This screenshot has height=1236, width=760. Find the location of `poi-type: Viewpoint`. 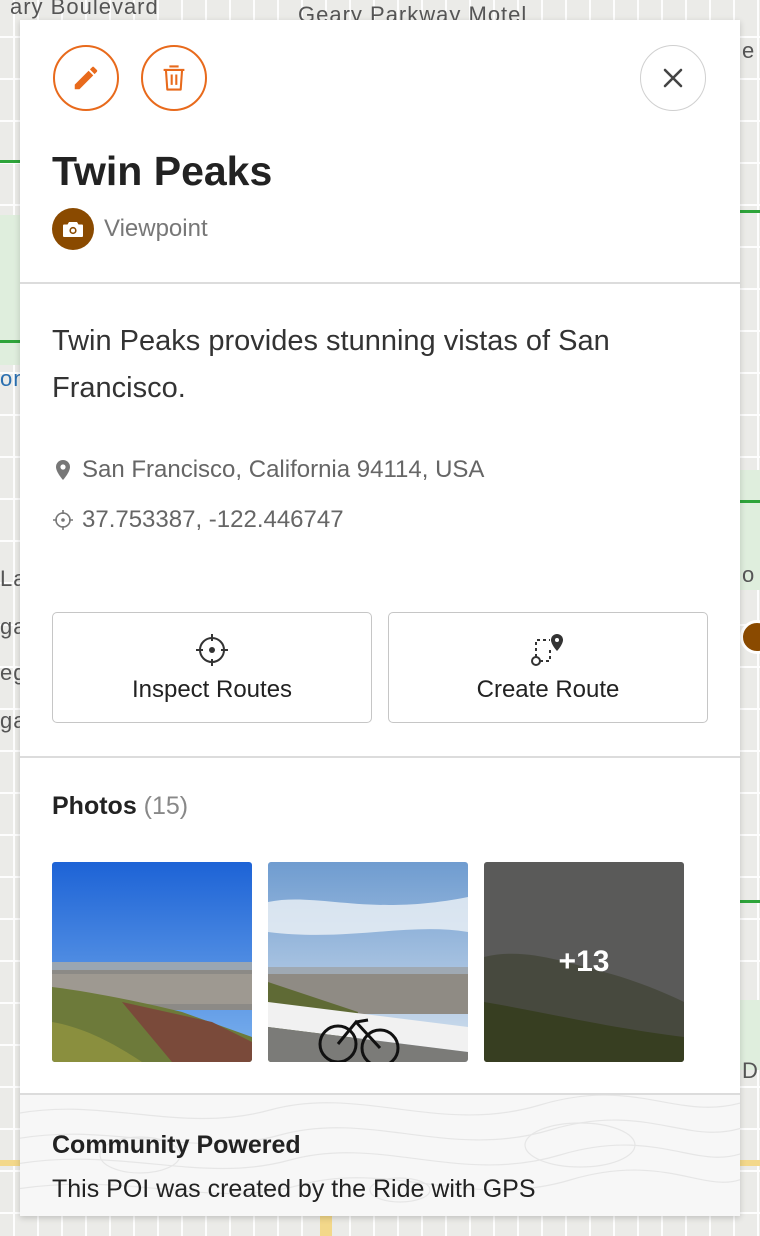

poi-type: Viewpoint is located at coordinates (130, 229).